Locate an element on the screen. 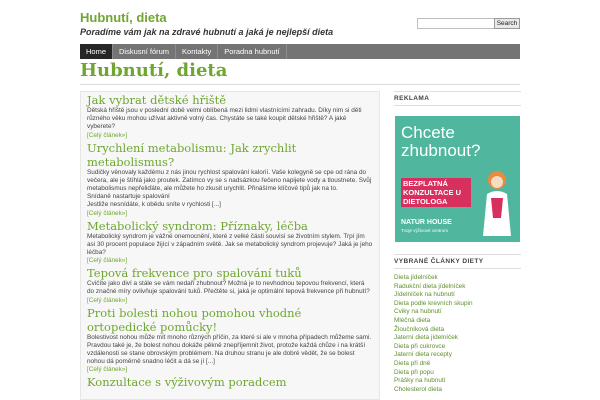 The image size is (600, 400). page-title: Hubnutí, dieta is located at coordinates (154, 70).